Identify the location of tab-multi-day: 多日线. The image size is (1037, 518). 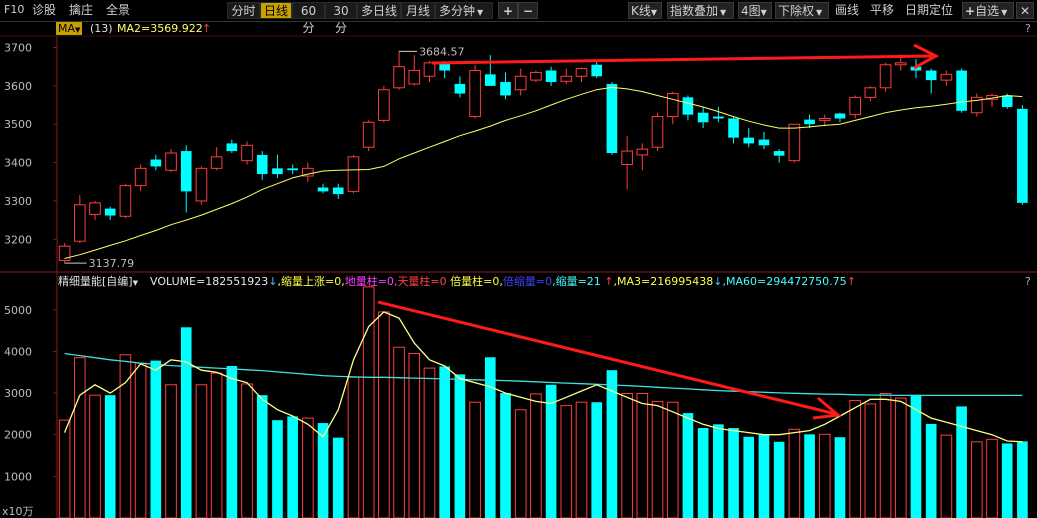
(379, 10).